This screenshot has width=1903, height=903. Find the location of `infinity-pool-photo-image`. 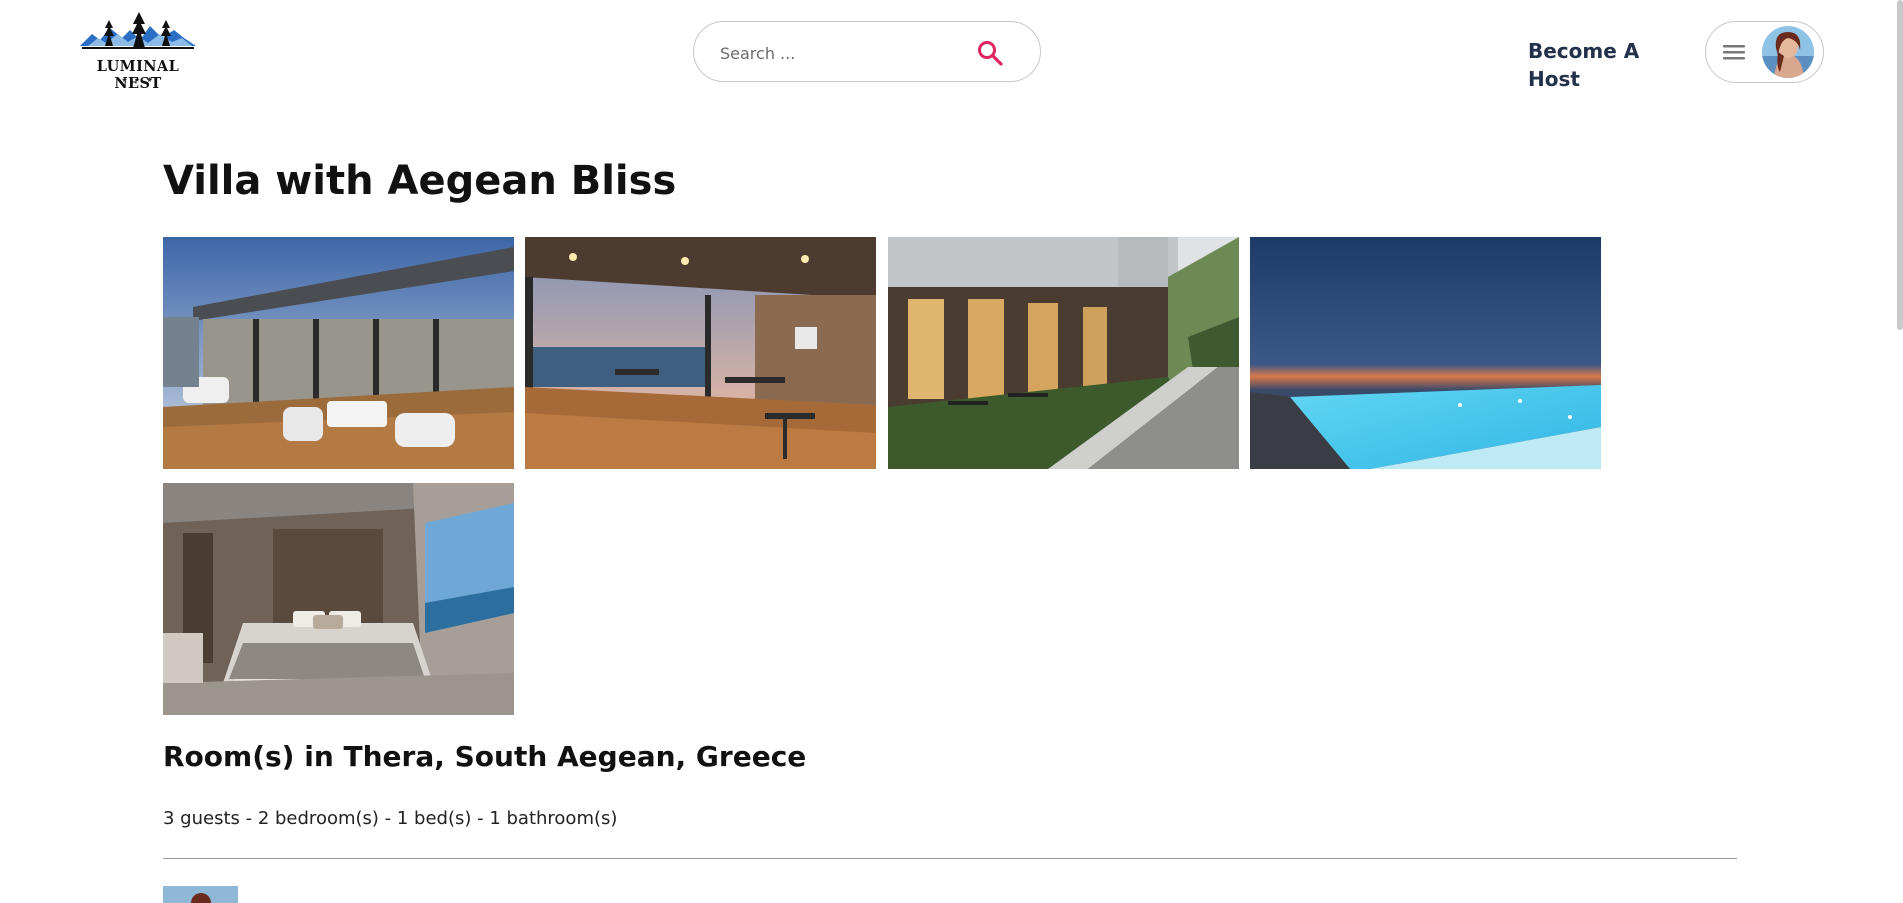

infinity-pool-photo-image is located at coordinates (1425, 353).